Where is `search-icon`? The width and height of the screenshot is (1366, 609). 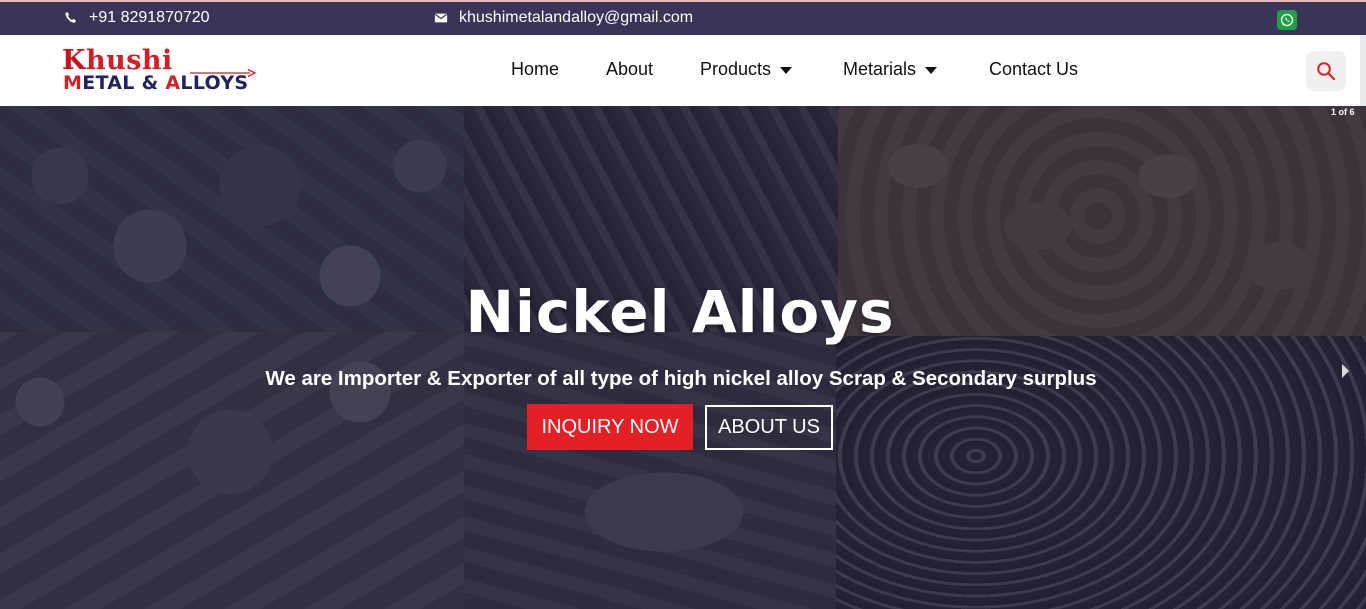
search-icon is located at coordinates (1326, 71).